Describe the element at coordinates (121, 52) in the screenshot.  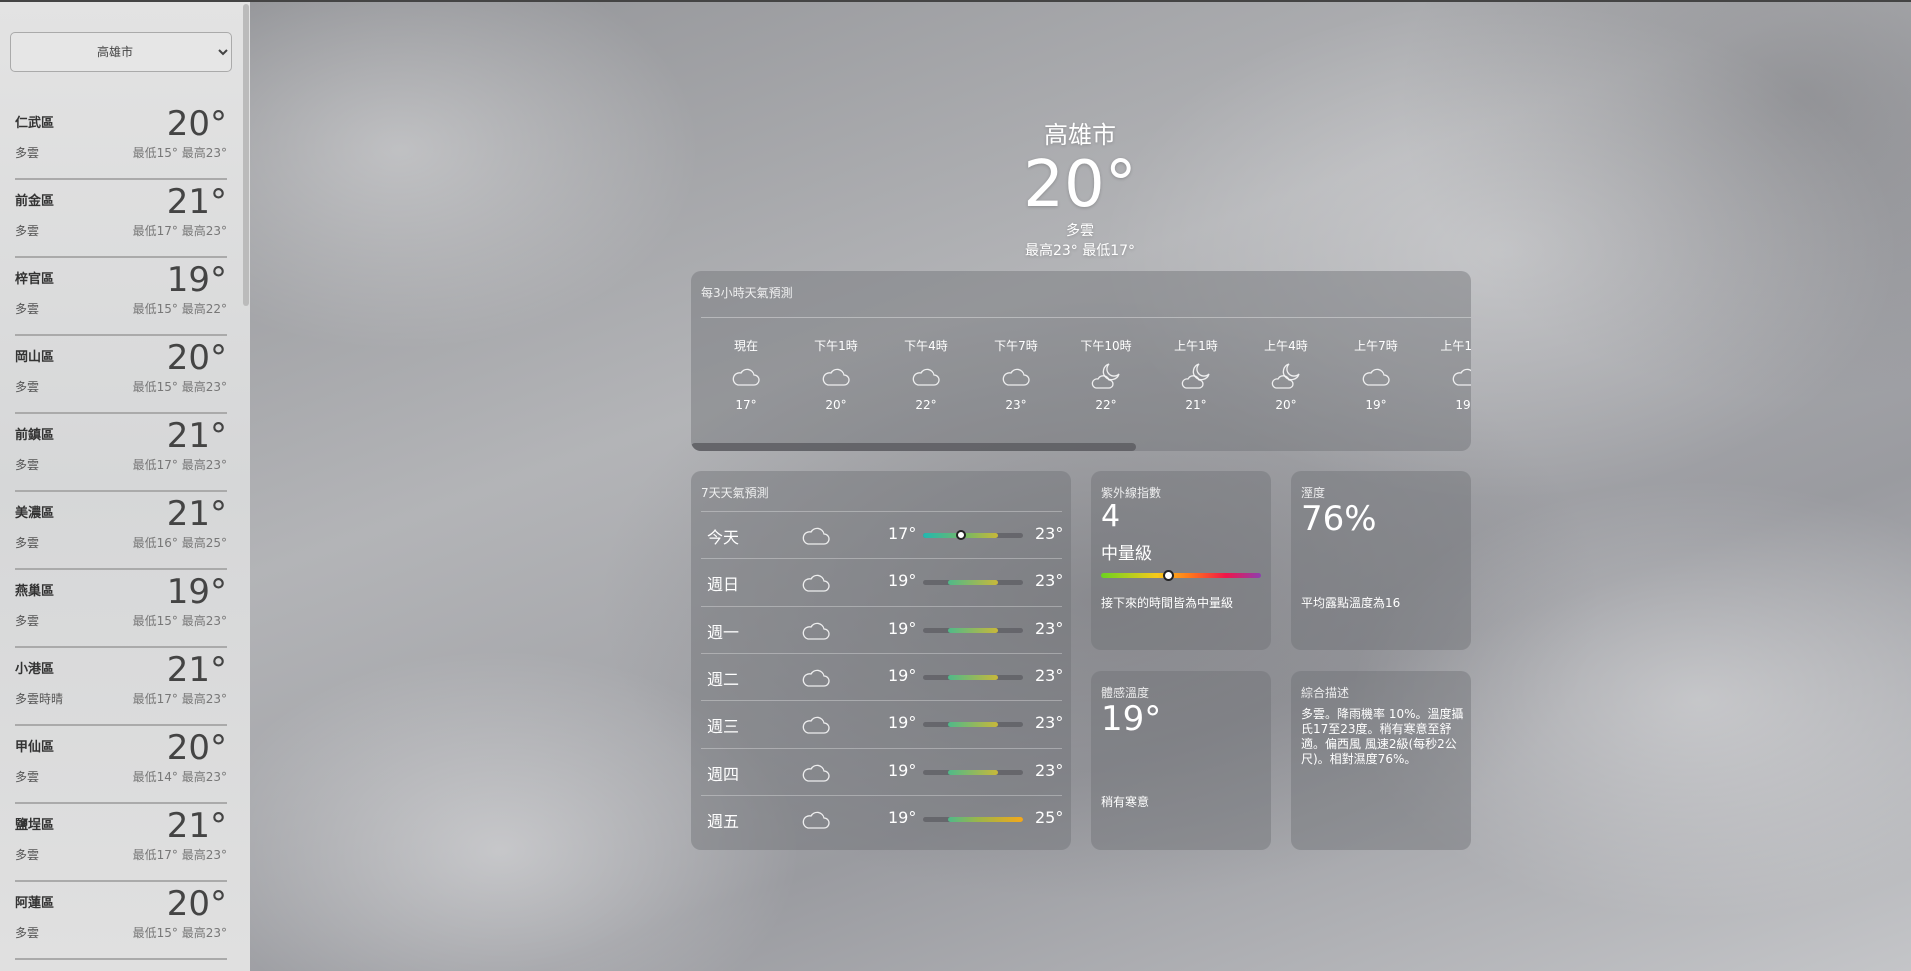
I see `city-select: 高雄市` at that location.